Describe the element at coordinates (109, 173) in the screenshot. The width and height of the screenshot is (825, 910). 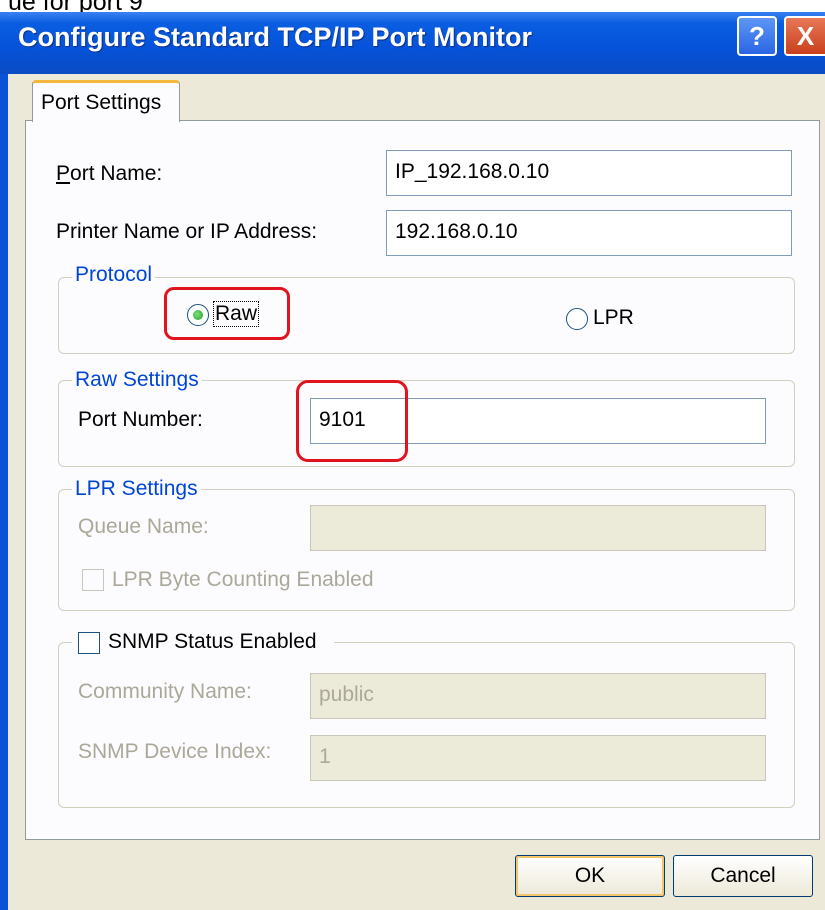
I see `port-name-label: Port Name:` at that location.